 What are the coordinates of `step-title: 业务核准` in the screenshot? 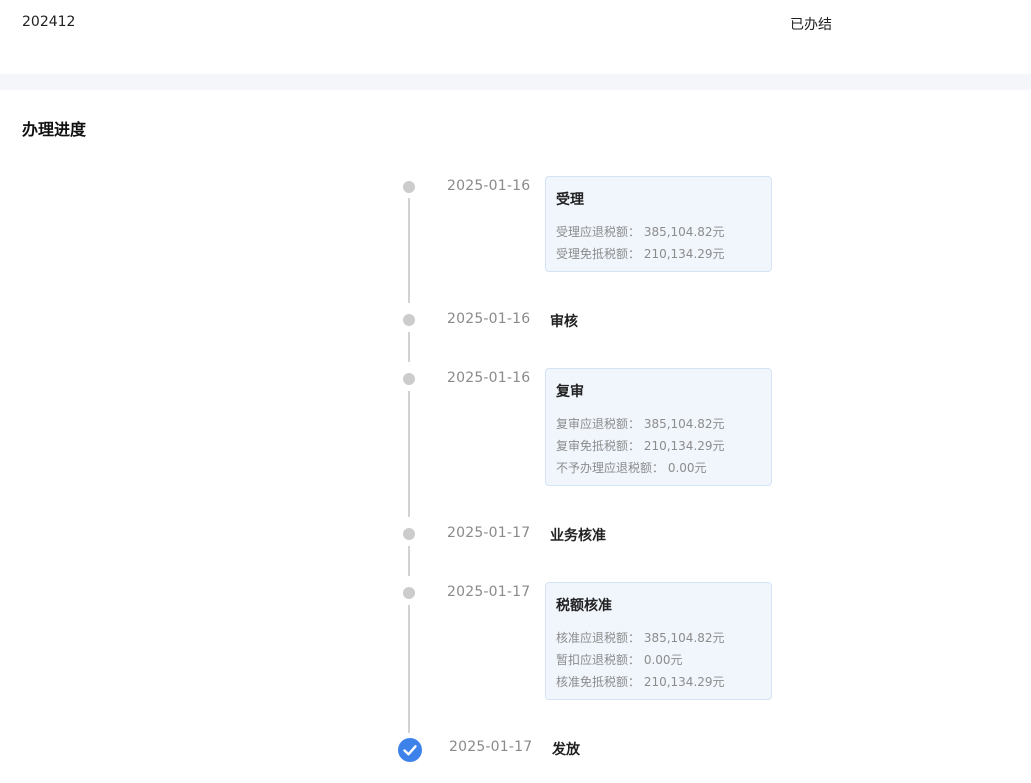 It's located at (578, 536).